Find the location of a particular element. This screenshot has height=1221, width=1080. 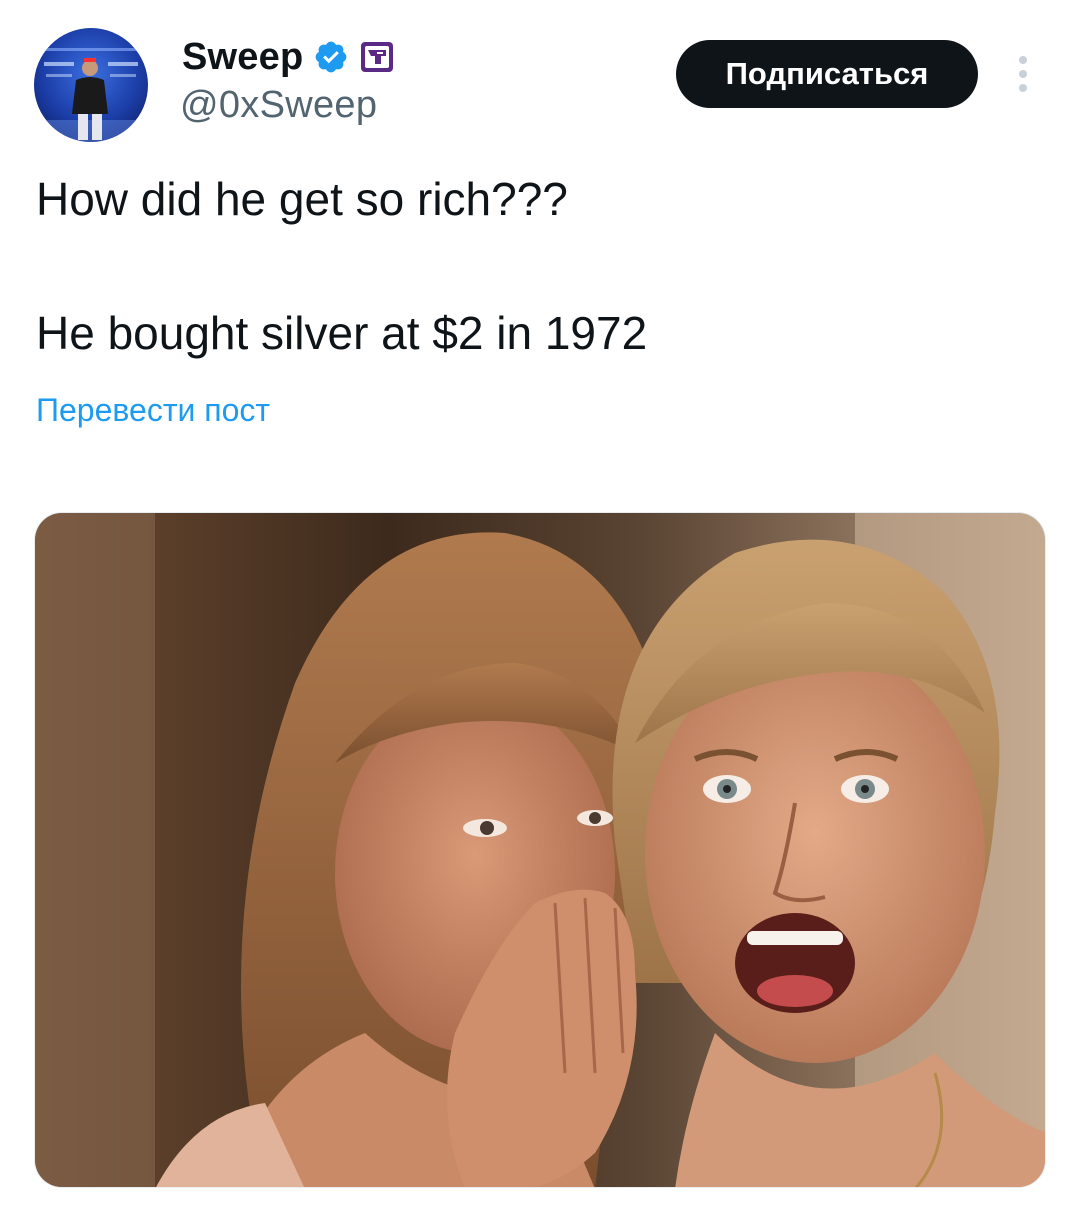

follow-button: Подписаться is located at coordinates (827, 74).